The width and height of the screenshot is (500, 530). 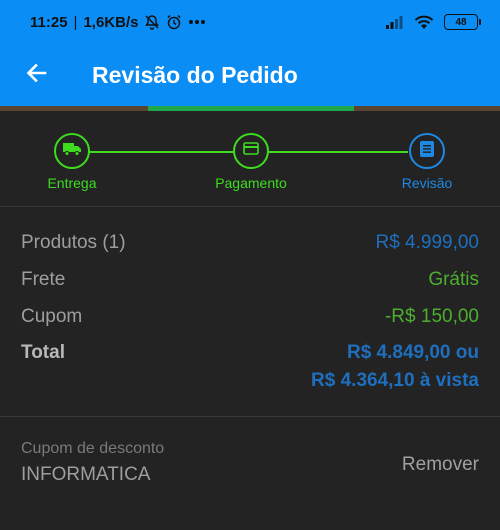 I want to click on step-revisao: Revisão, so click(x=427, y=162).